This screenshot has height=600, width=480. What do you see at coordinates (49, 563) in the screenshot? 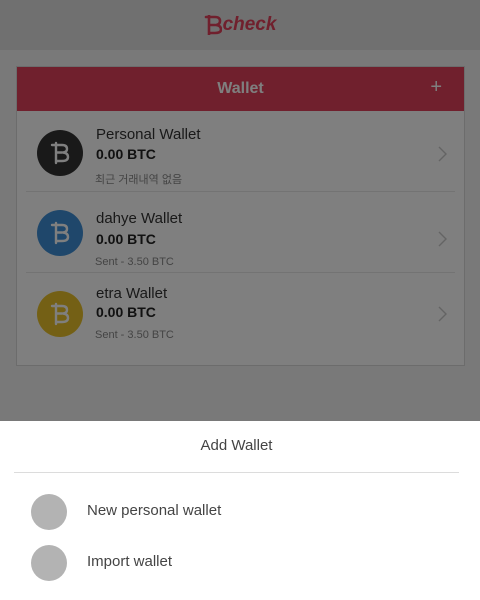
I see `import-wallet-icon` at bounding box center [49, 563].